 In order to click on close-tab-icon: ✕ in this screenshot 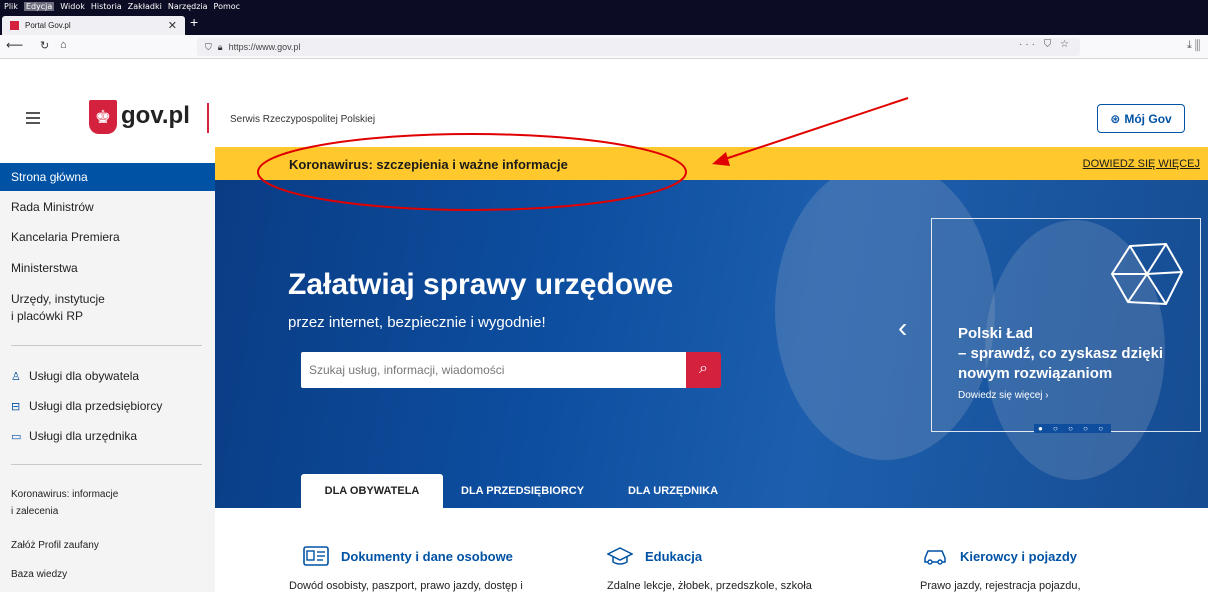, I will do `click(172, 25)`.